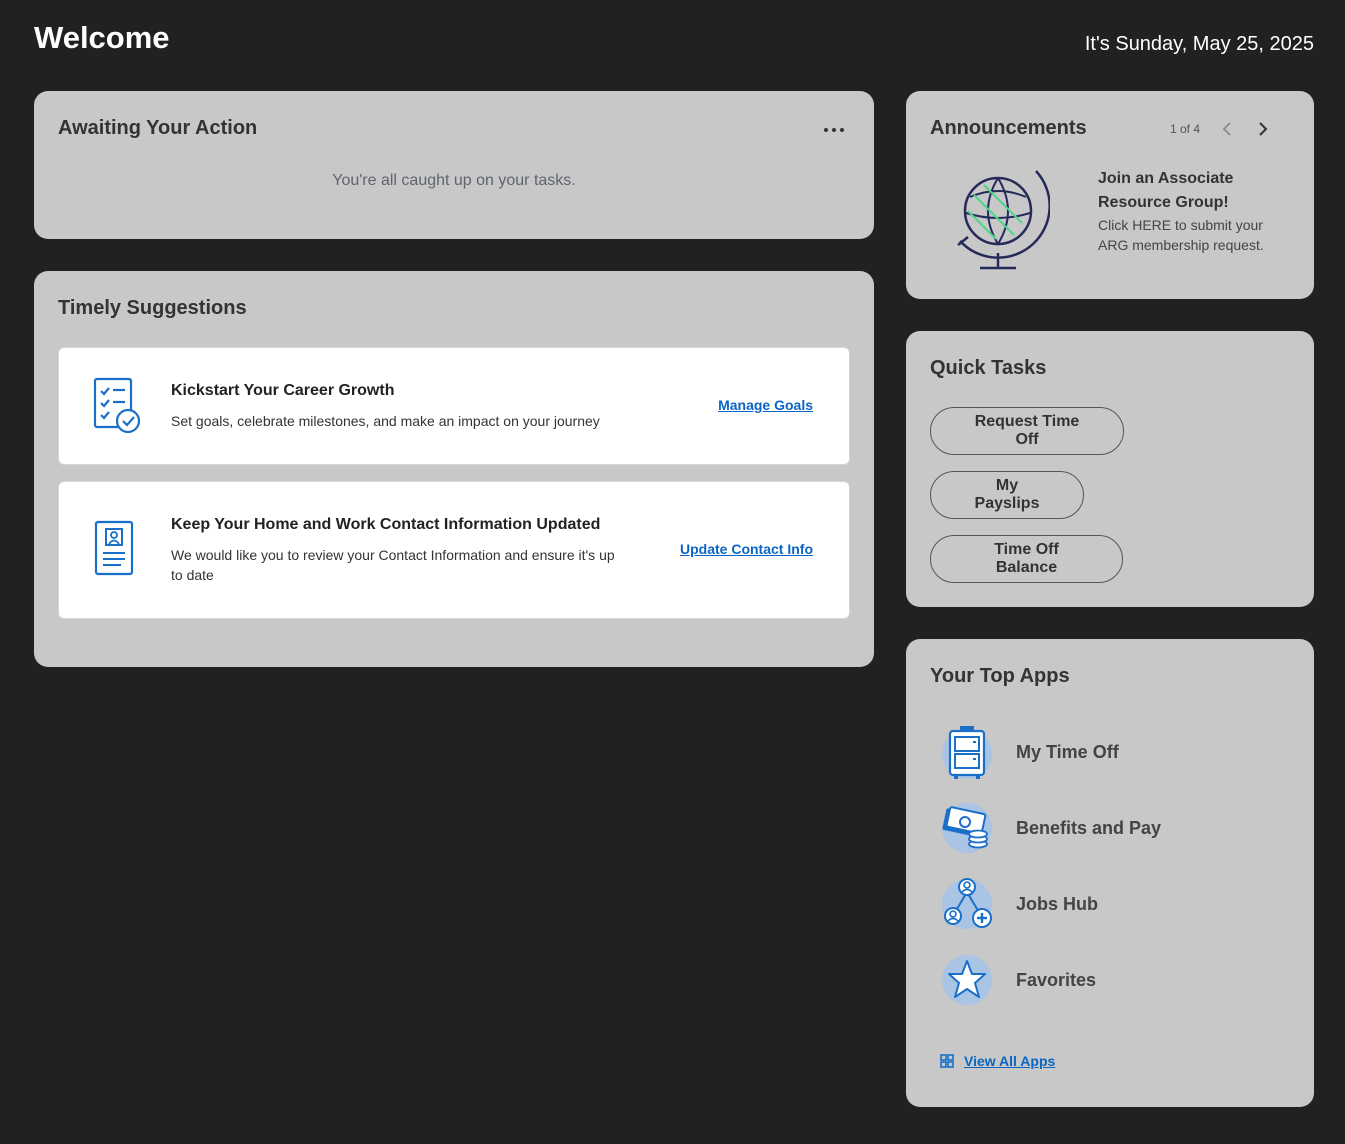 The image size is (1345, 1144). Describe the element at coordinates (967, 903) in the screenshot. I see `people-network-icon` at that location.